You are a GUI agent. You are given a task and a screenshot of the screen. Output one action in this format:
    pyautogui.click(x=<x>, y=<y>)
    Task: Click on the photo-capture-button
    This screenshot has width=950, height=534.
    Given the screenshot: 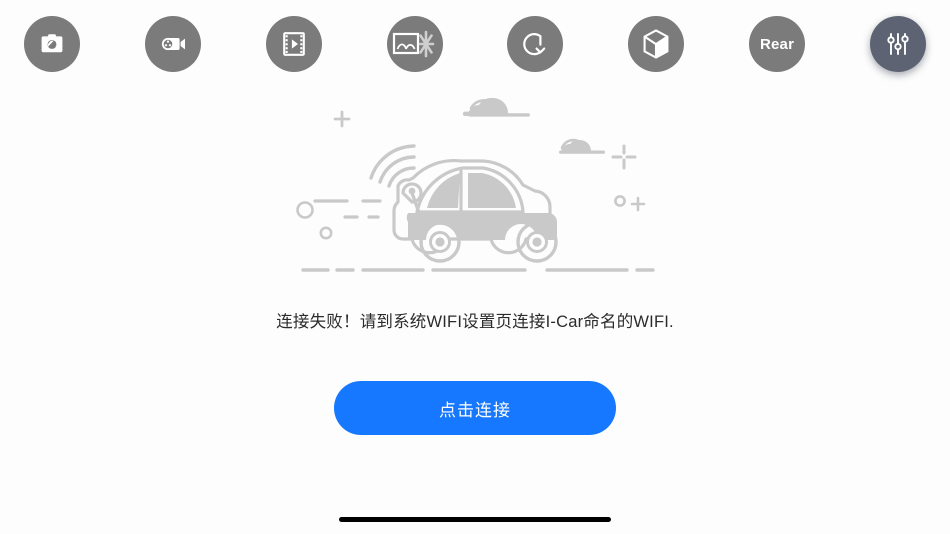 What is the action you would take?
    pyautogui.click(x=52, y=44)
    